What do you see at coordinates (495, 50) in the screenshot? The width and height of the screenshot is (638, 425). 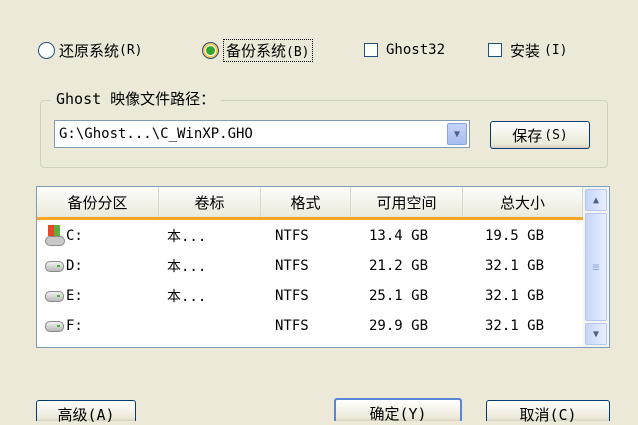 I see `install-checkbox` at bounding box center [495, 50].